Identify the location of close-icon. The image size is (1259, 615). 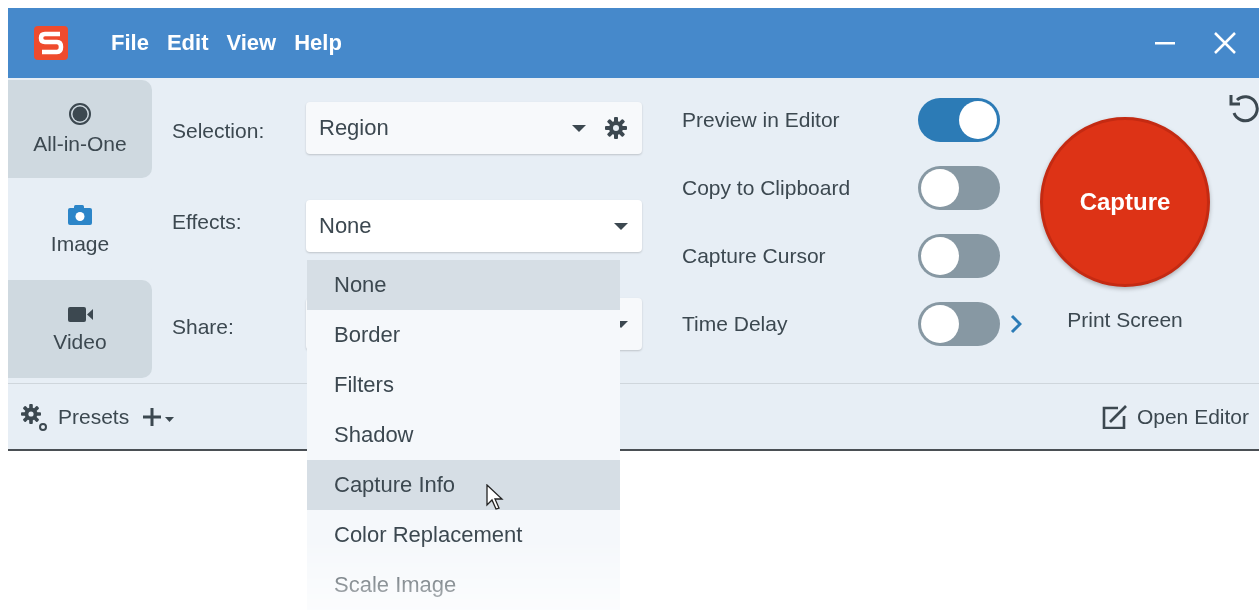
(1225, 43).